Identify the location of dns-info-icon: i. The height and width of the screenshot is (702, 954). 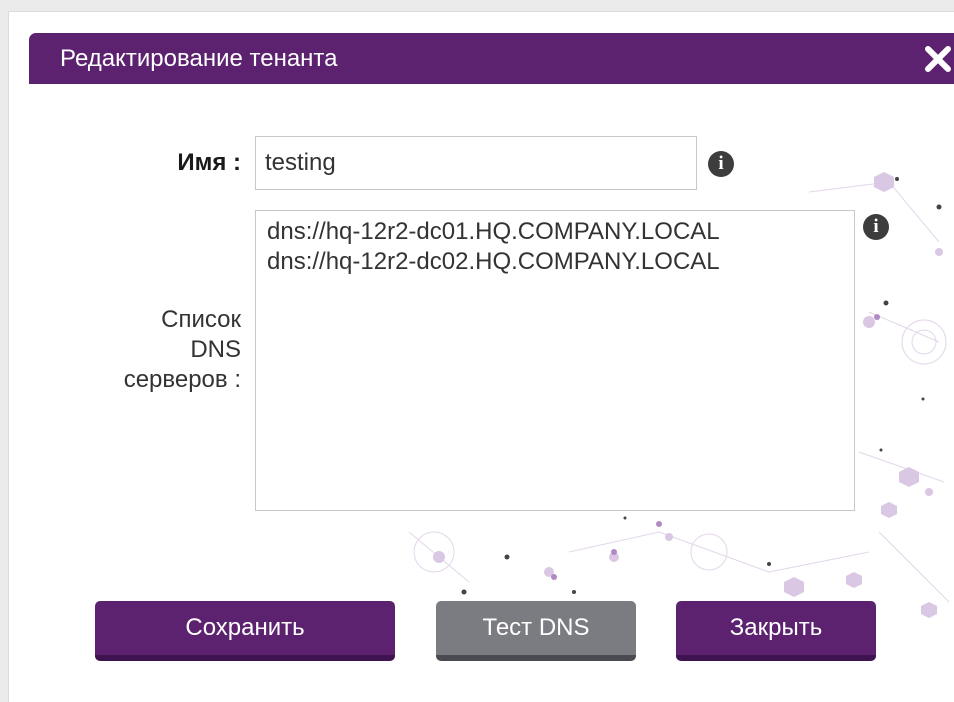
(876, 227).